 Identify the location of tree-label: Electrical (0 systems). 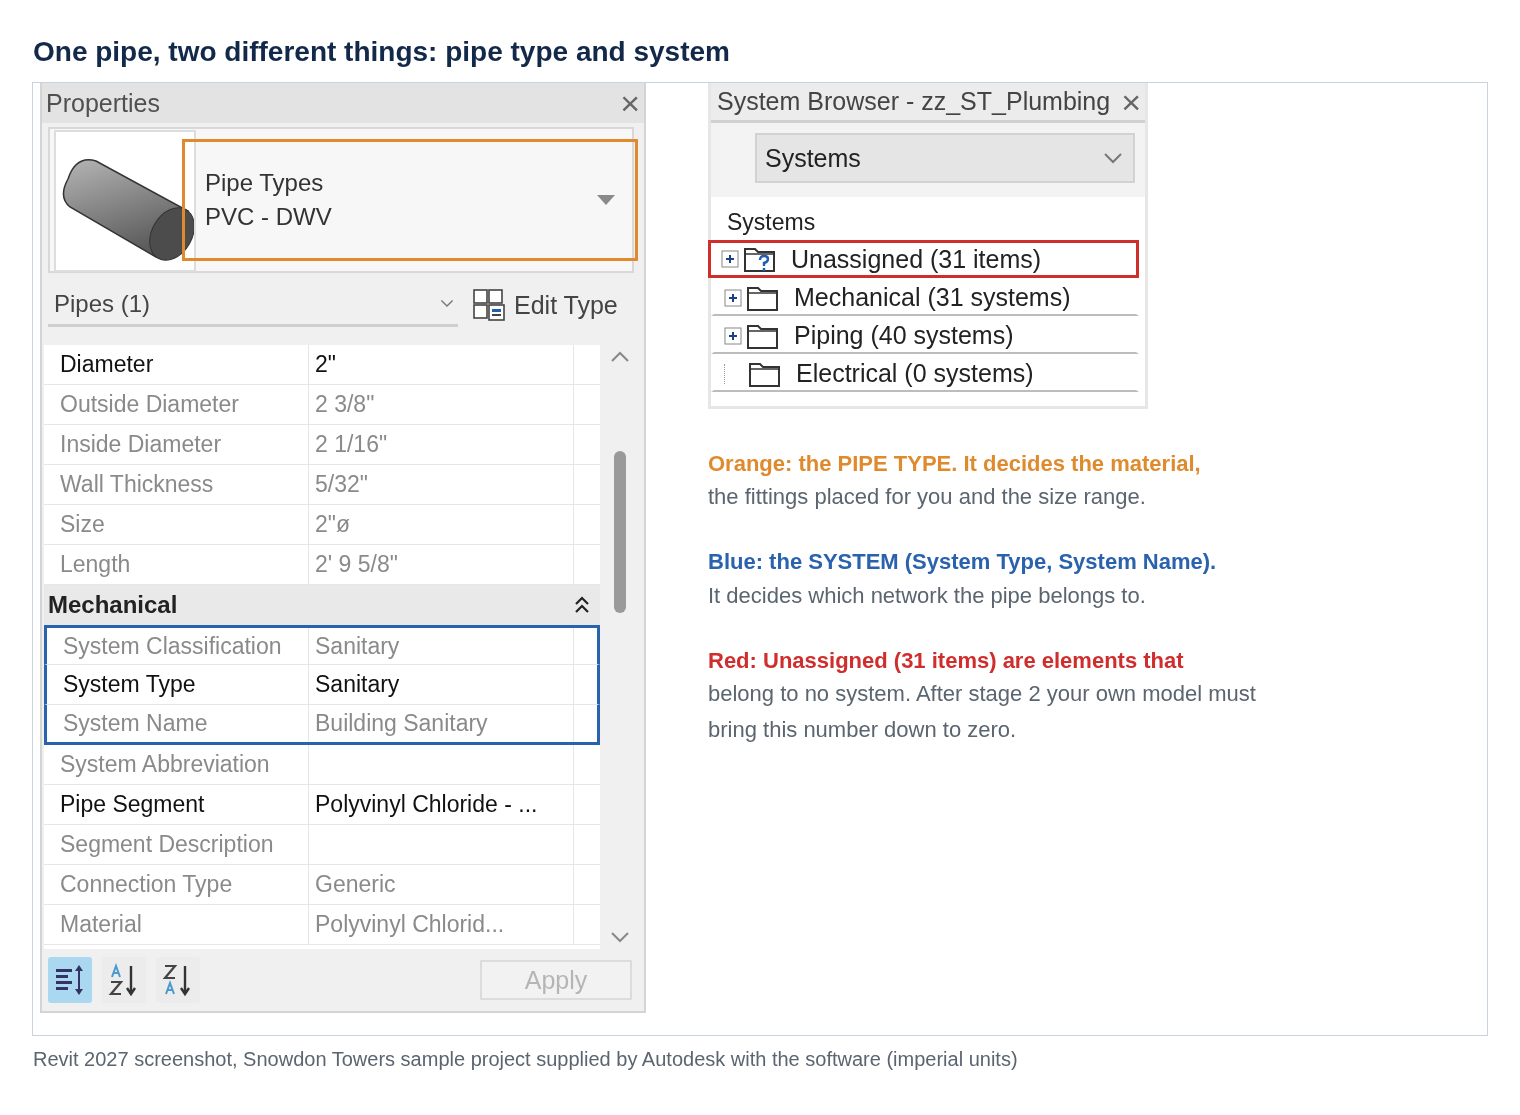
(915, 373).